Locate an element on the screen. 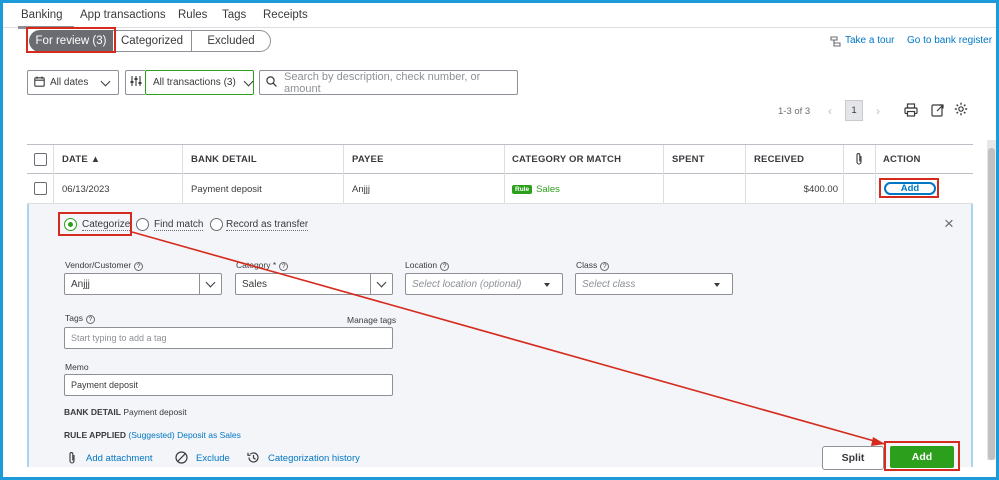  class-select: Select class is located at coordinates (654, 284).